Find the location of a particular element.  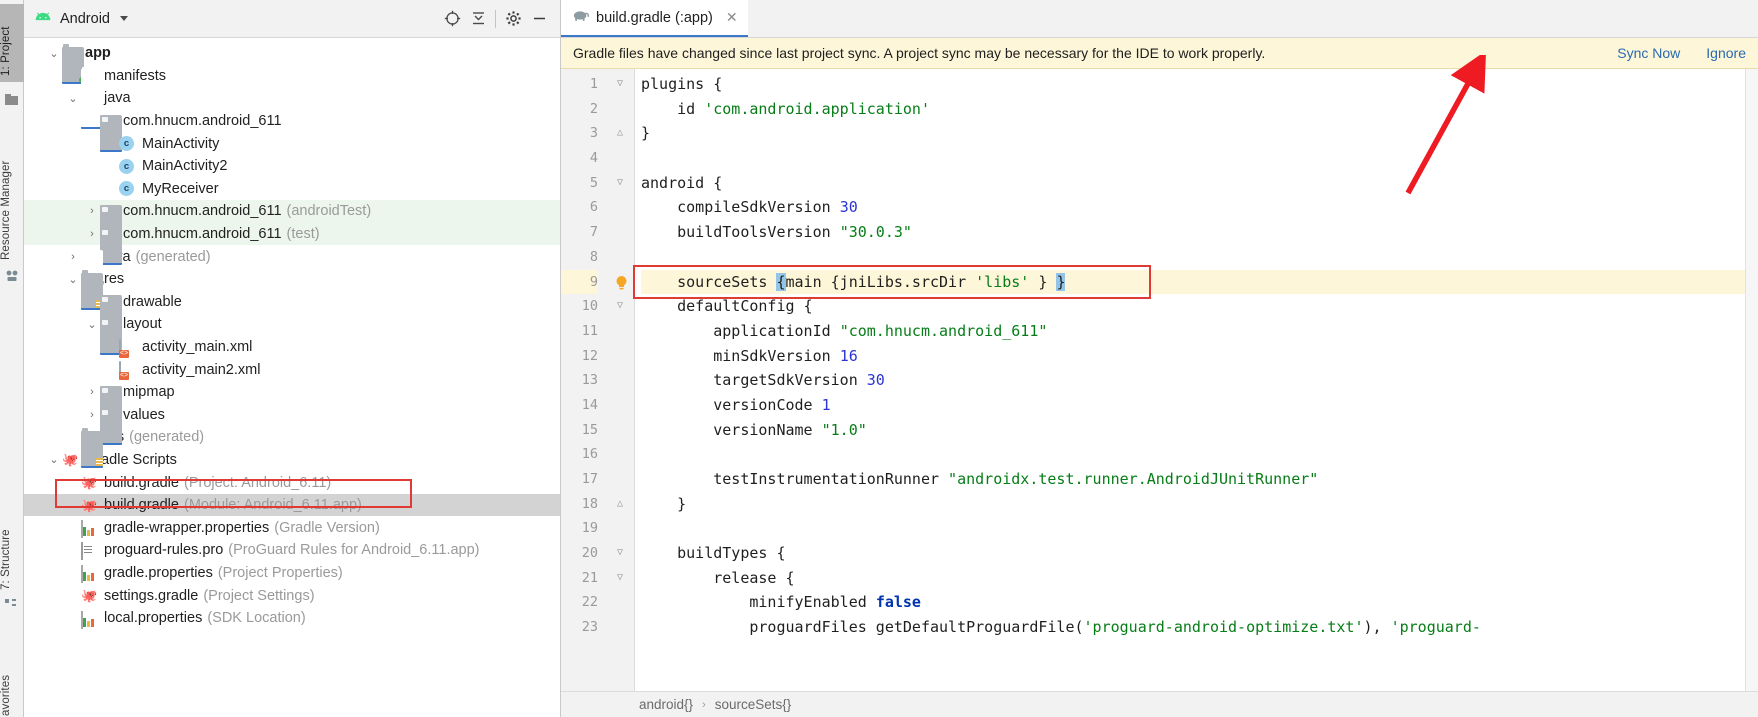

code-line: compileSdkVersion 30 is located at coordinates (1199, 207).